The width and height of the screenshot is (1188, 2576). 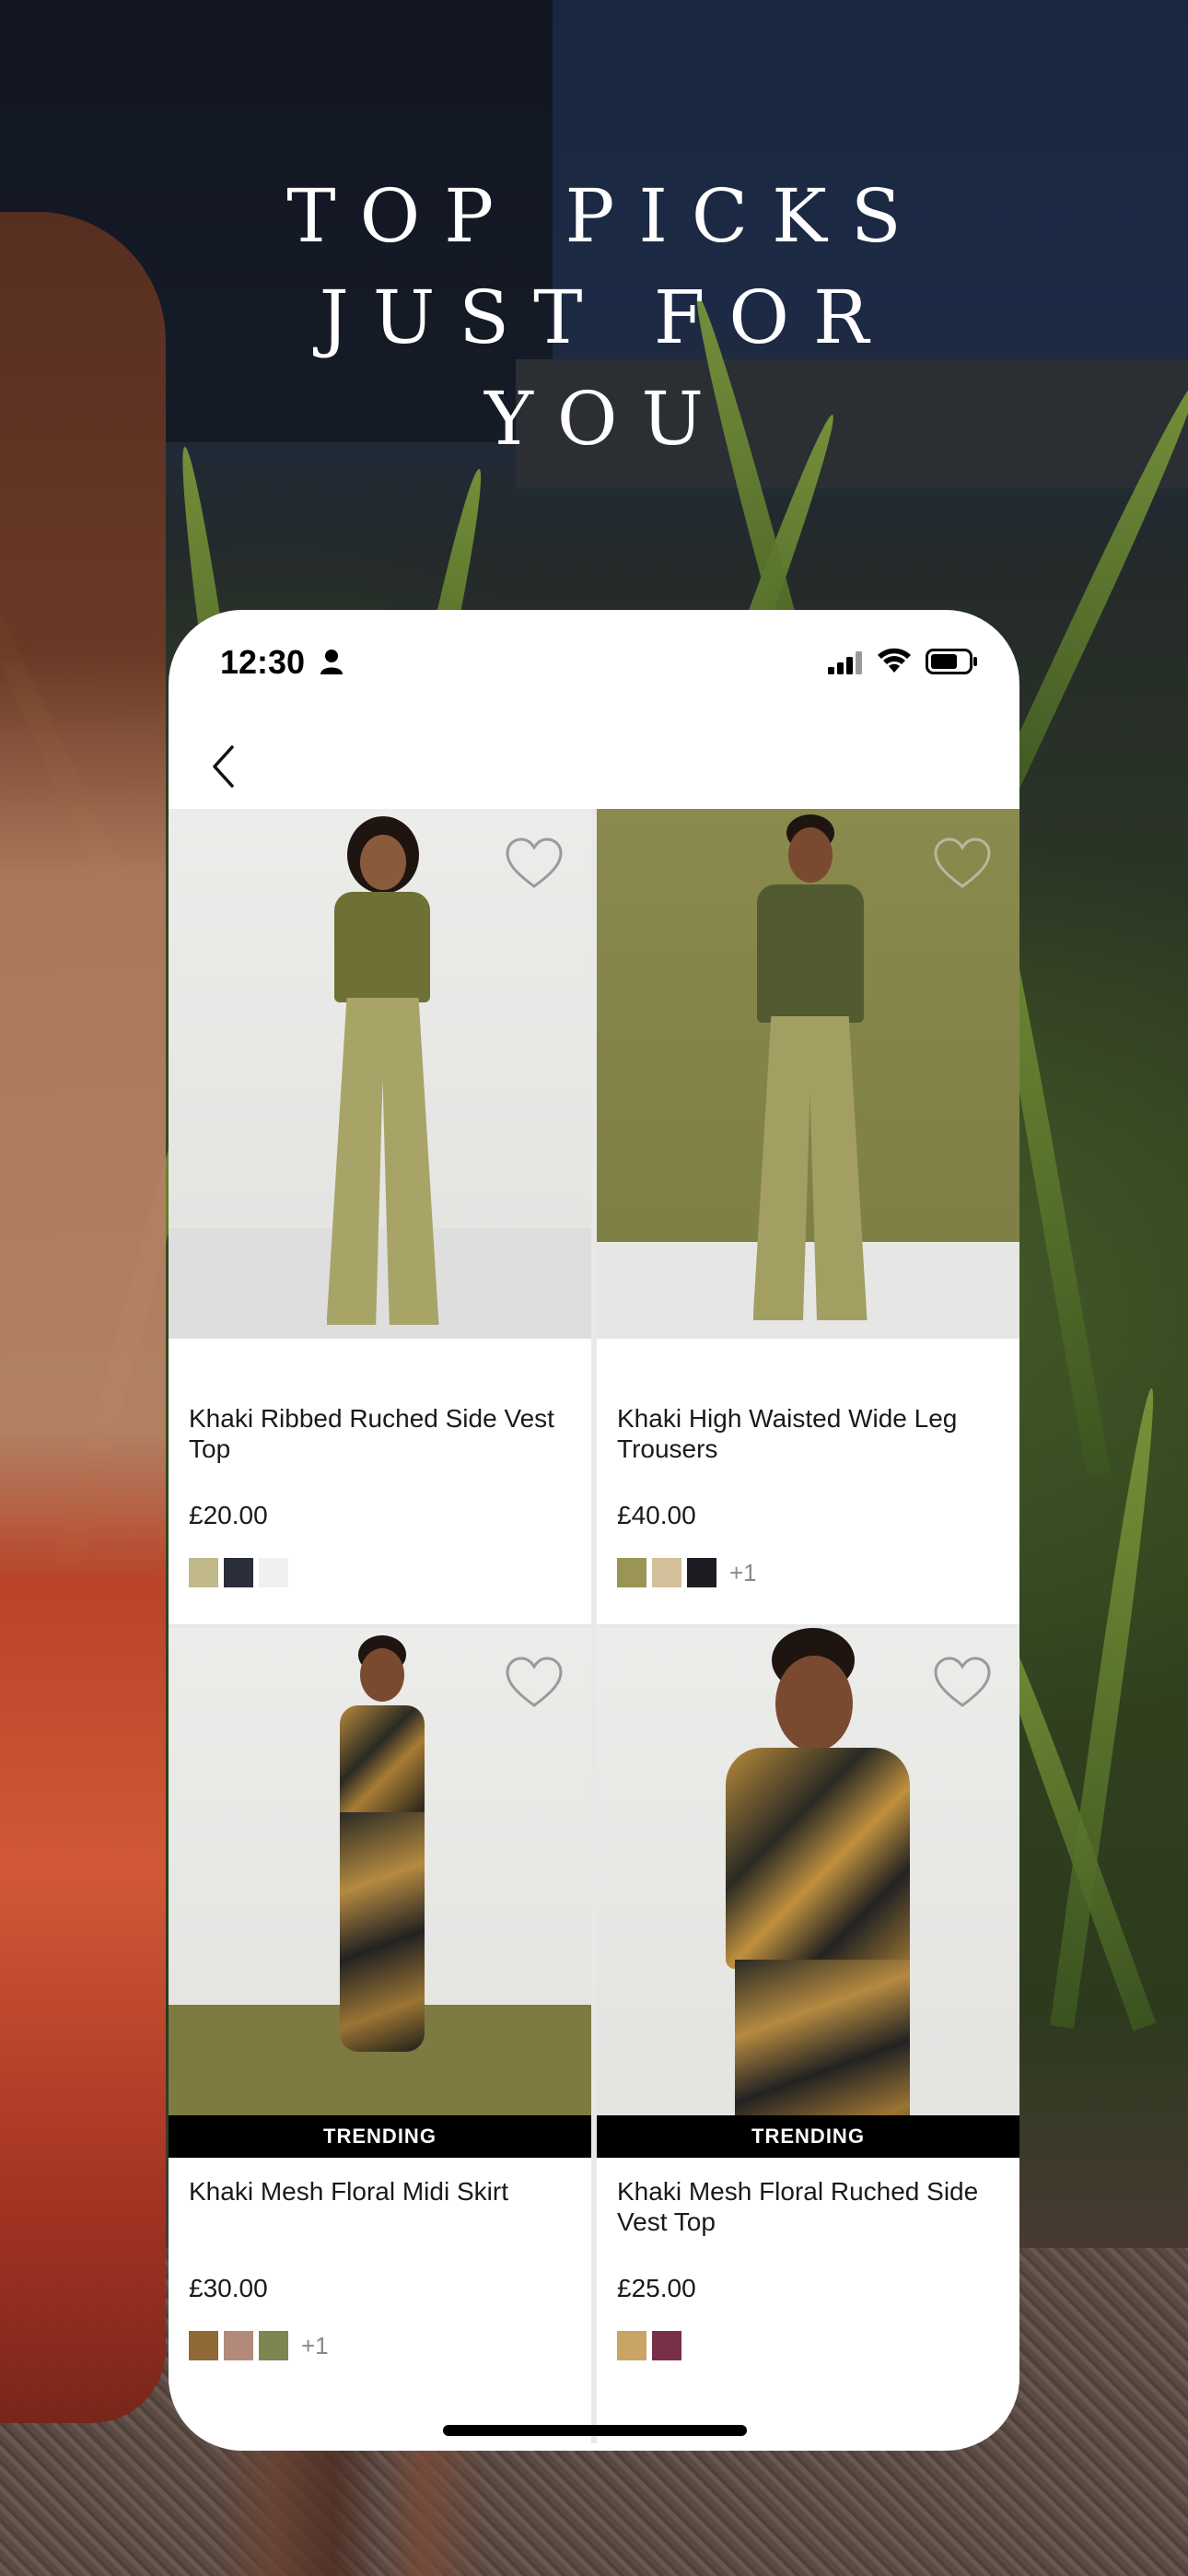 What do you see at coordinates (845, 662) in the screenshot?
I see `signal-icon` at bounding box center [845, 662].